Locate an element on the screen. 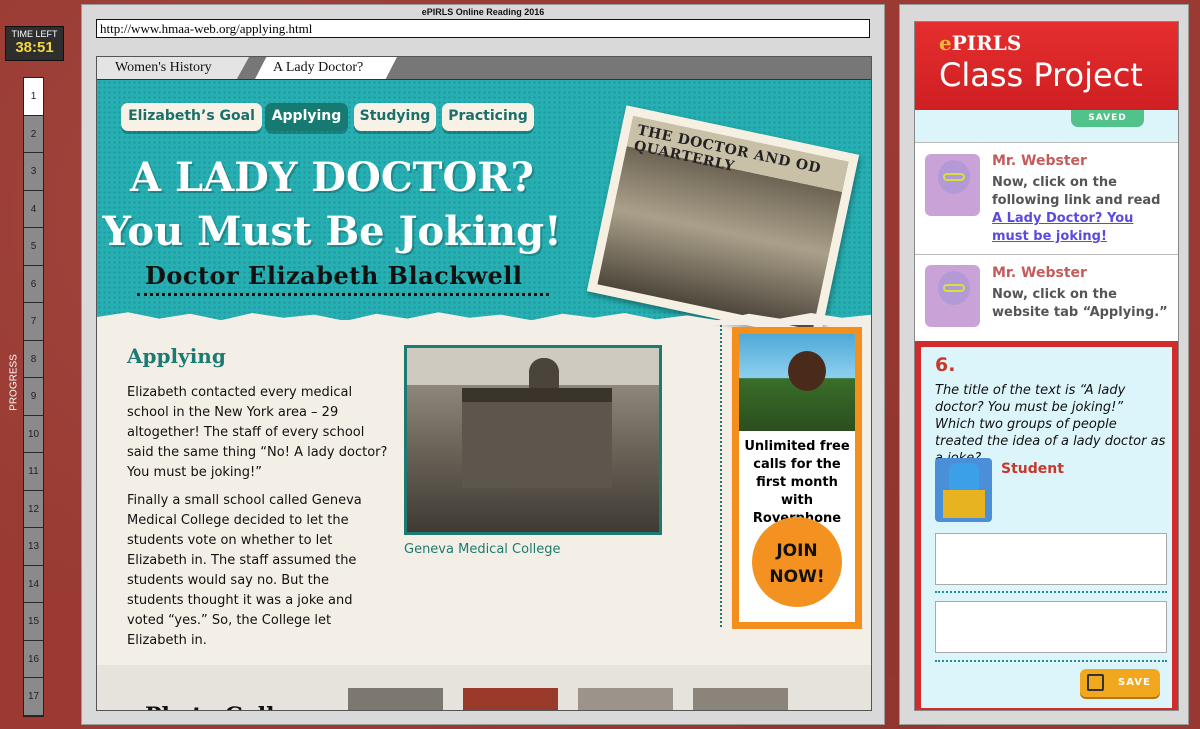 Image resolution: width=1200 pixels, height=729 pixels. progress-step: 2 is located at coordinates (33, 134).